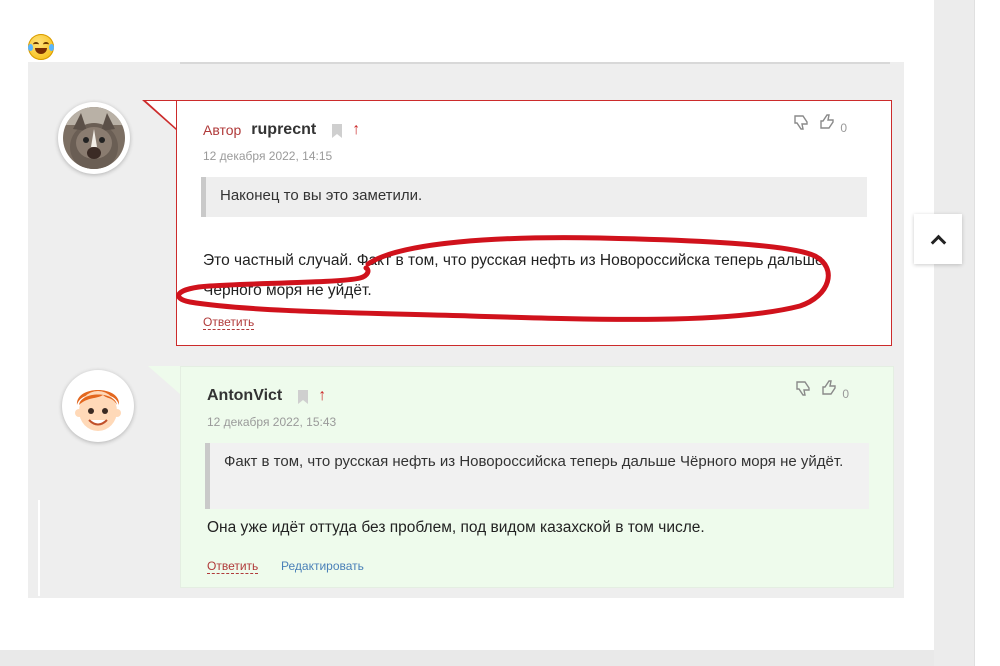 This screenshot has width=1000, height=666. What do you see at coordinates (98, 406) in the screenshot?
I see `avatar-antonvict` at bounding box center [98, 406].